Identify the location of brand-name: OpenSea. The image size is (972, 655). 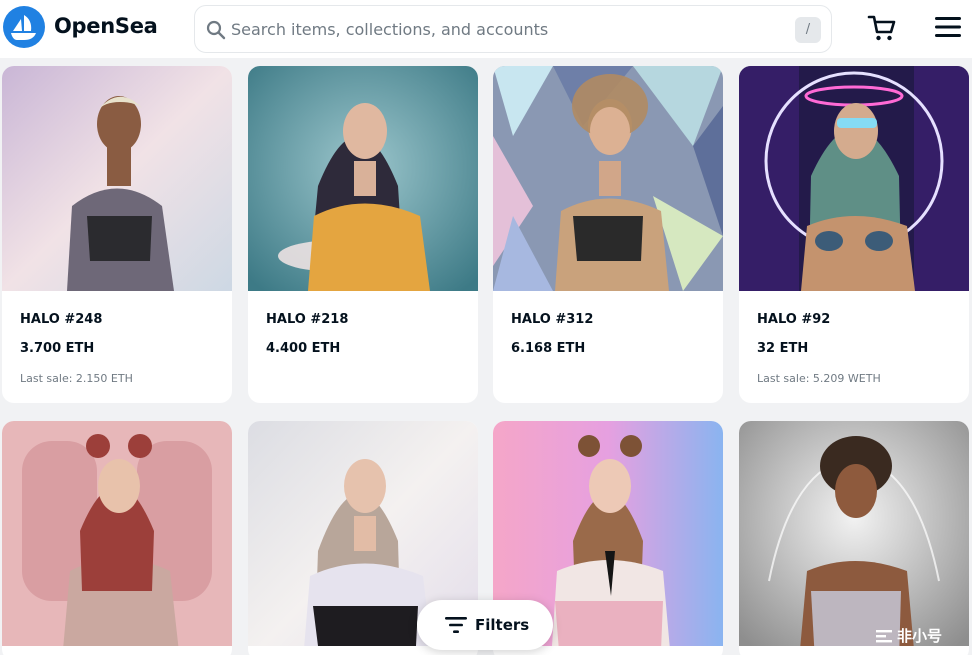
(106, 26).